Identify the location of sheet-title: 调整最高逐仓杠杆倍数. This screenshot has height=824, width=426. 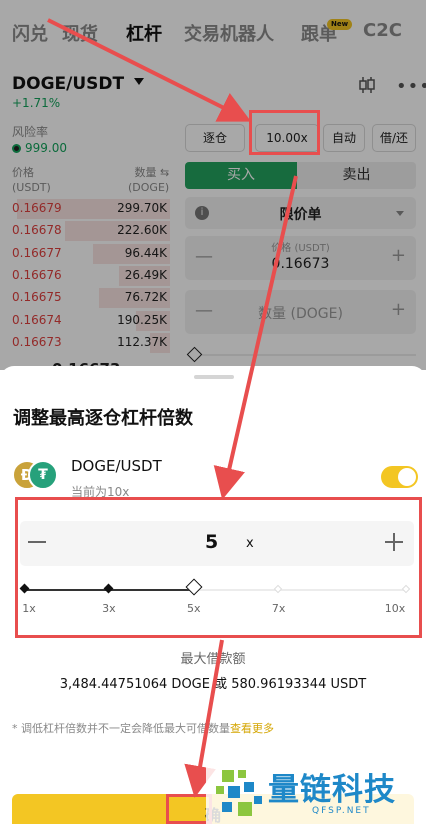
(103, 418).